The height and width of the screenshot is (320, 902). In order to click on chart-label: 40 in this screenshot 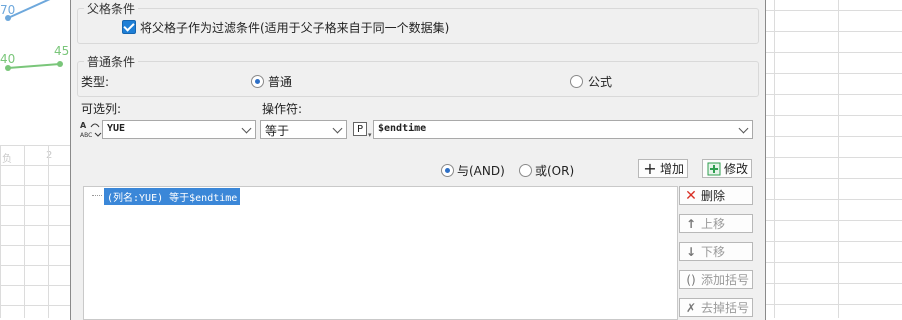, I will do `click(8, 59)`.